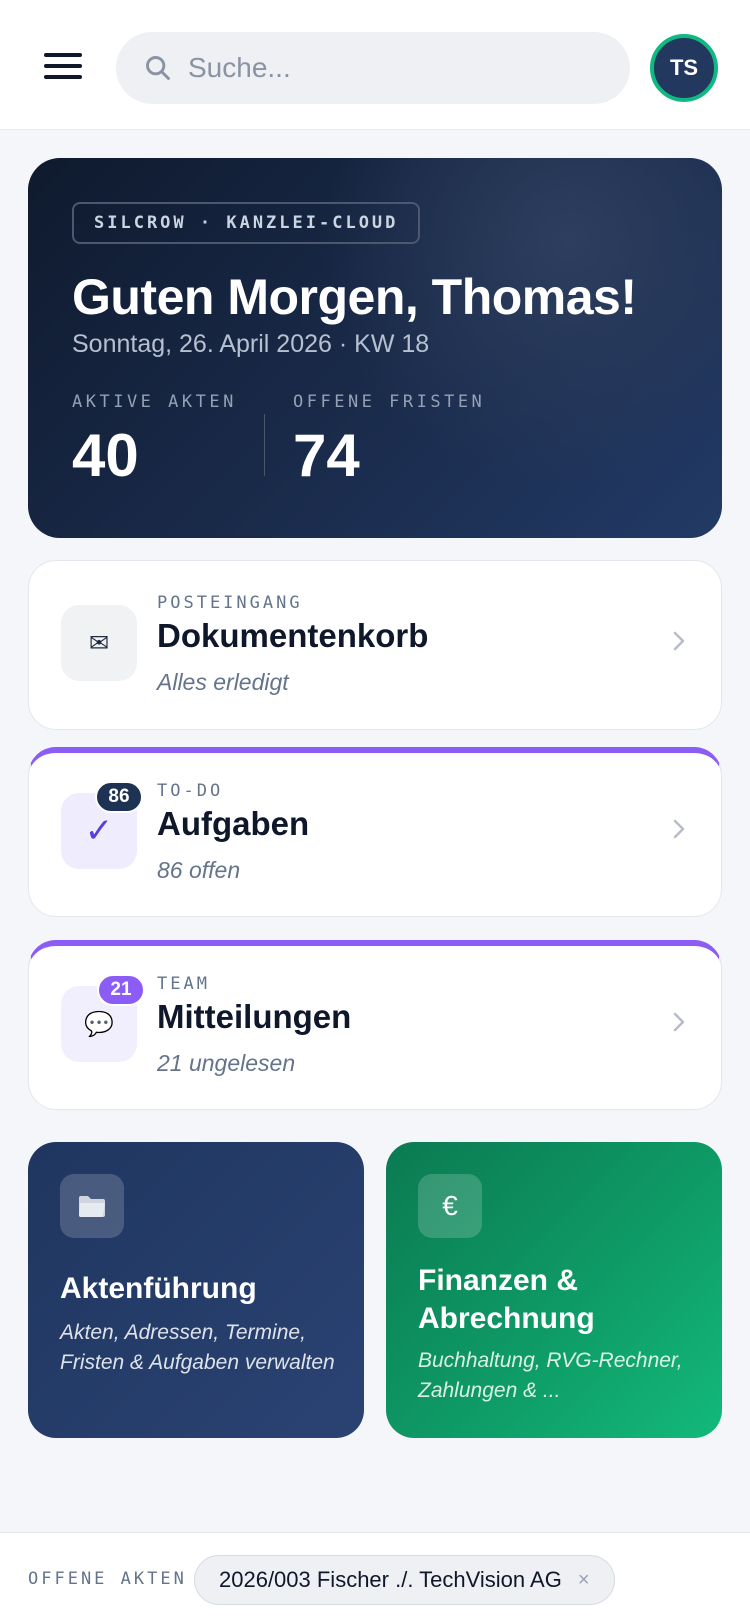 This screenshot has height=1624, width=750. What do you see at coordinates (233, 823) in the screenshot?
I see `card-title: Aufgaben` at bounding box center [233, 823].